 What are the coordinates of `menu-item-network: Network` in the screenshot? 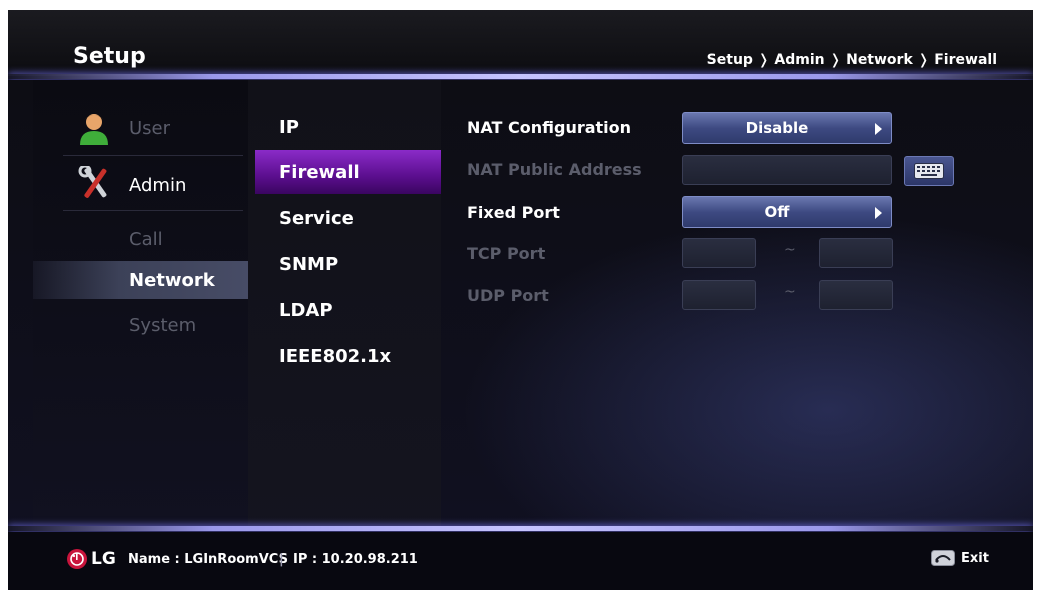 It's located at (172, 280).